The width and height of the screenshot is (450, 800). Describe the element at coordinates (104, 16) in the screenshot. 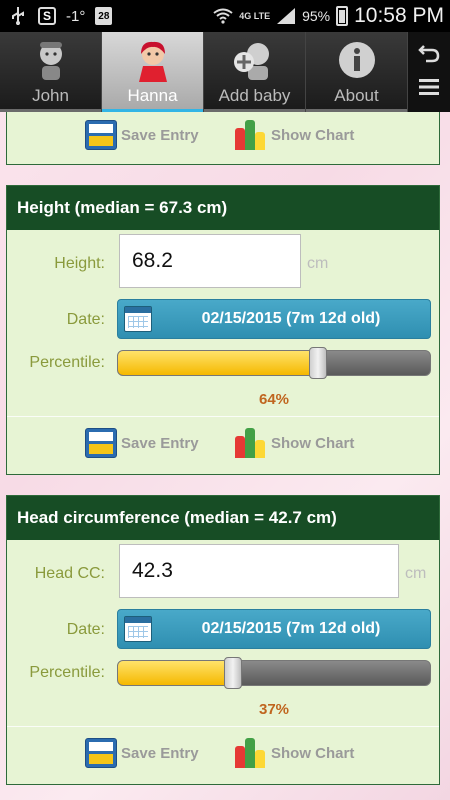

I see `calendar-icon: 28` at that location.